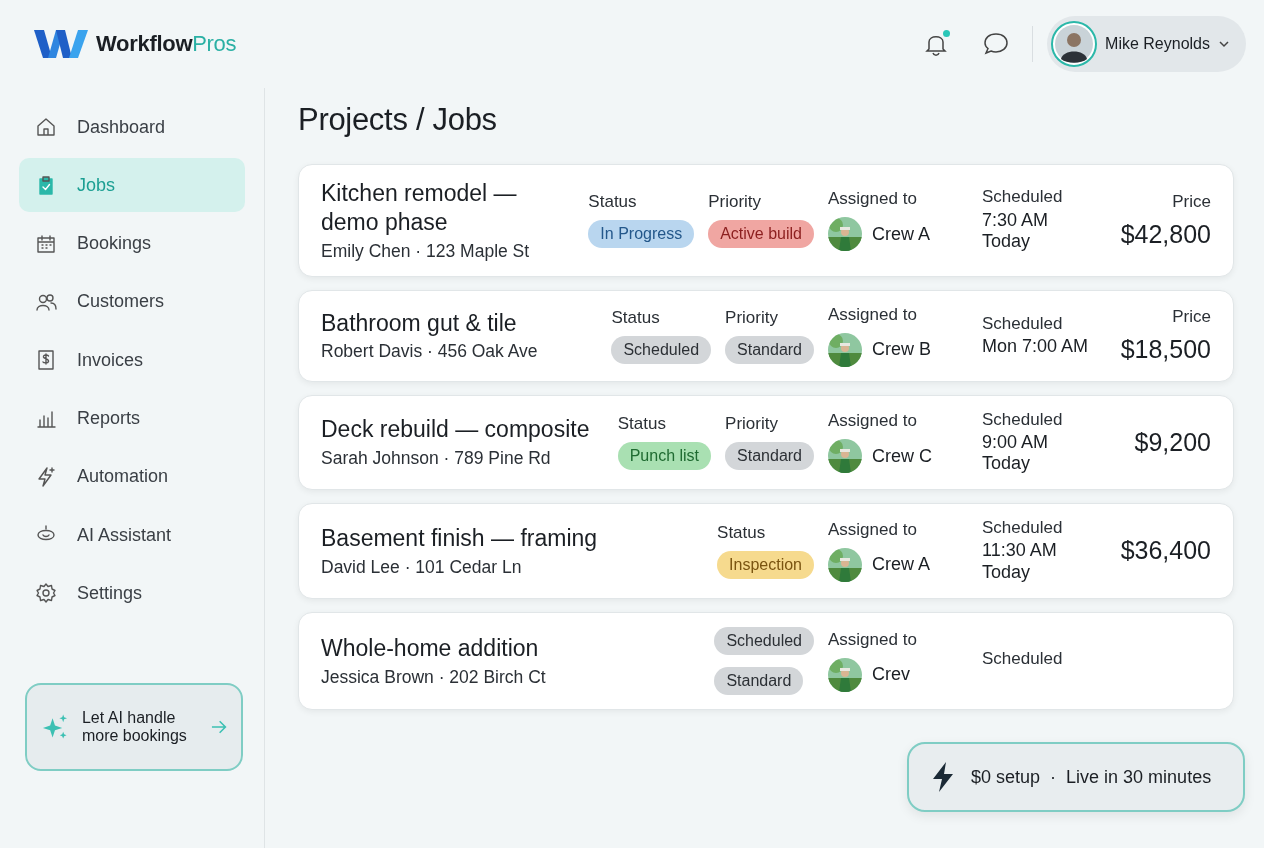 The width and height of the screenshot is (1264, 848). I want to click on job-card: Whole-home addition Jessica Brown · 202 Birch Ct Scheduled Standard Assigned to Crev Scheduled, so click(766, 660).